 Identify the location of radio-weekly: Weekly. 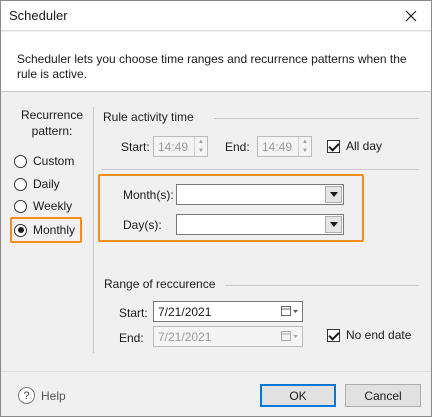
(43, 206).